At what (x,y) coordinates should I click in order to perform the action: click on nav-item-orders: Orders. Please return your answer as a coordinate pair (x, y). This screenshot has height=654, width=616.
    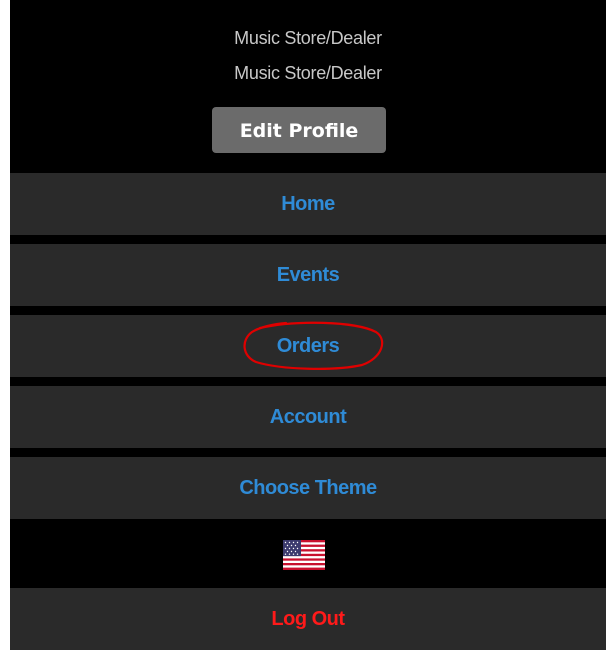
    Looking at the image, I should click on (308, 346).